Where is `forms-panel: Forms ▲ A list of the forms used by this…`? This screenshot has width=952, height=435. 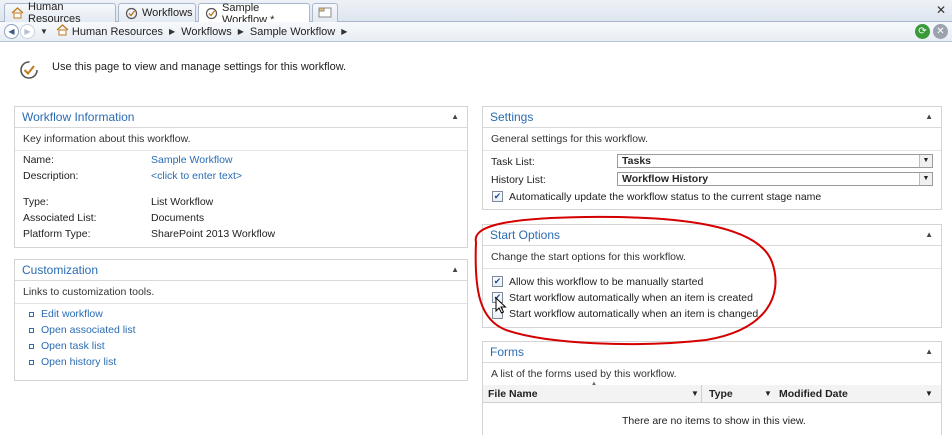
forms-panel: Forms ▲ A list of the forms used by this… is located at coordinates (712, 388).